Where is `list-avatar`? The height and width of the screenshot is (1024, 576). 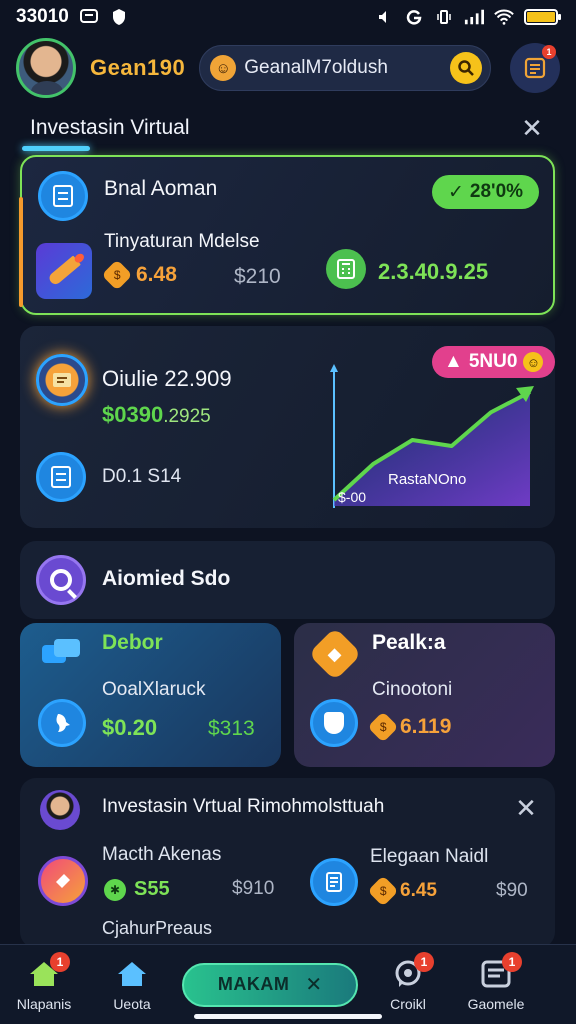
list-avatar is located at coordinates (60, 810).